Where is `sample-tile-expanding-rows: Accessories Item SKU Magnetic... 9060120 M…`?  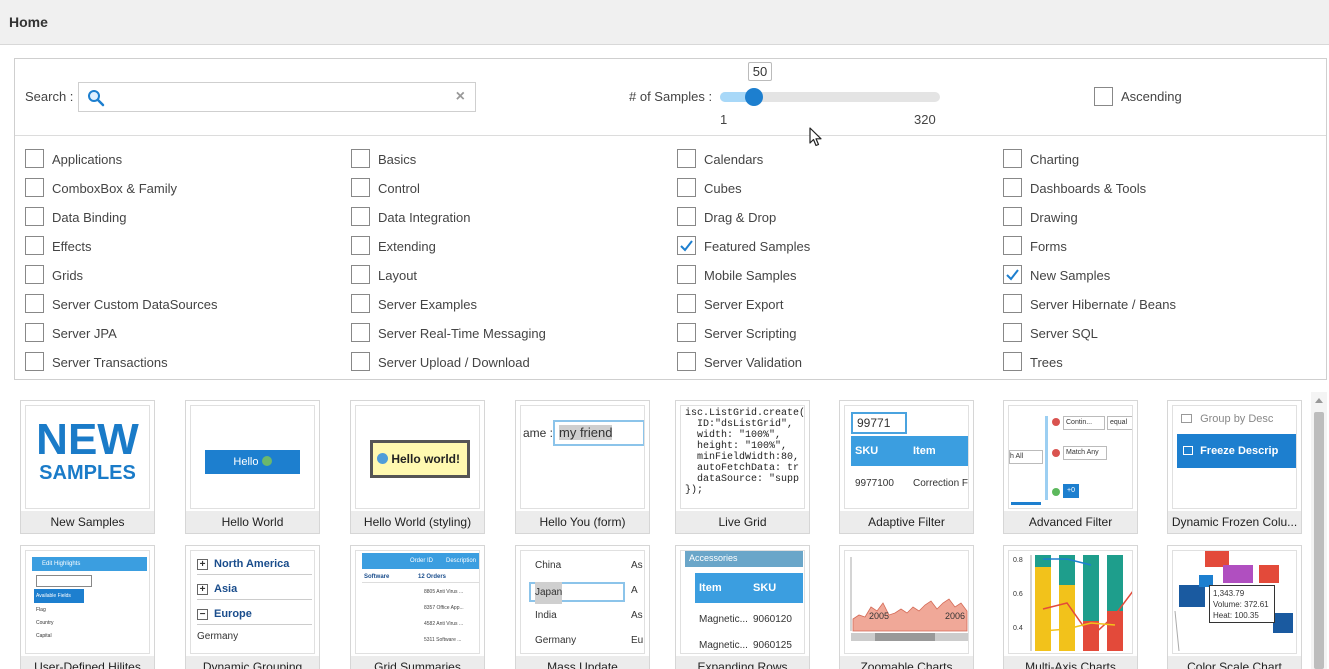
sample-tile-expanding-rows: Accessories Item SKU Magnetic... 9060120 M… is located at coordinates (742, 607).